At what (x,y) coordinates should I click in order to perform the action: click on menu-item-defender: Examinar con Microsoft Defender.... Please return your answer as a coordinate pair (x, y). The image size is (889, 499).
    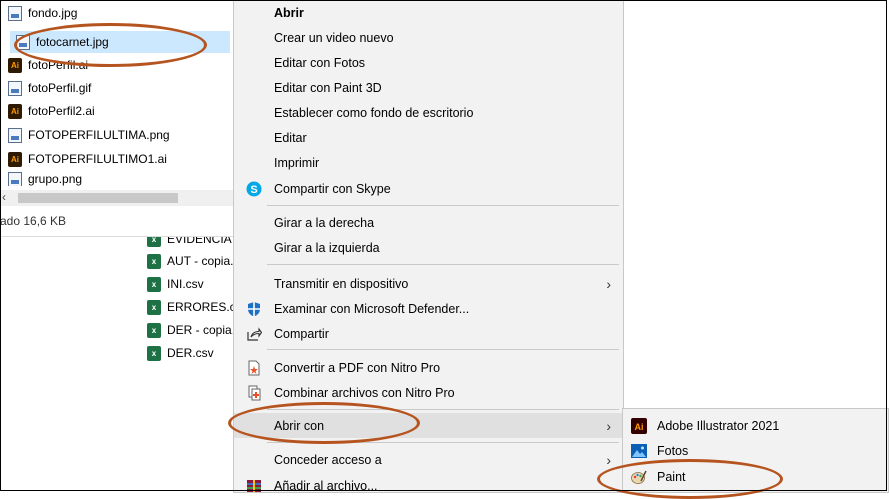
    Looking at the image, I should click on (428, 308).